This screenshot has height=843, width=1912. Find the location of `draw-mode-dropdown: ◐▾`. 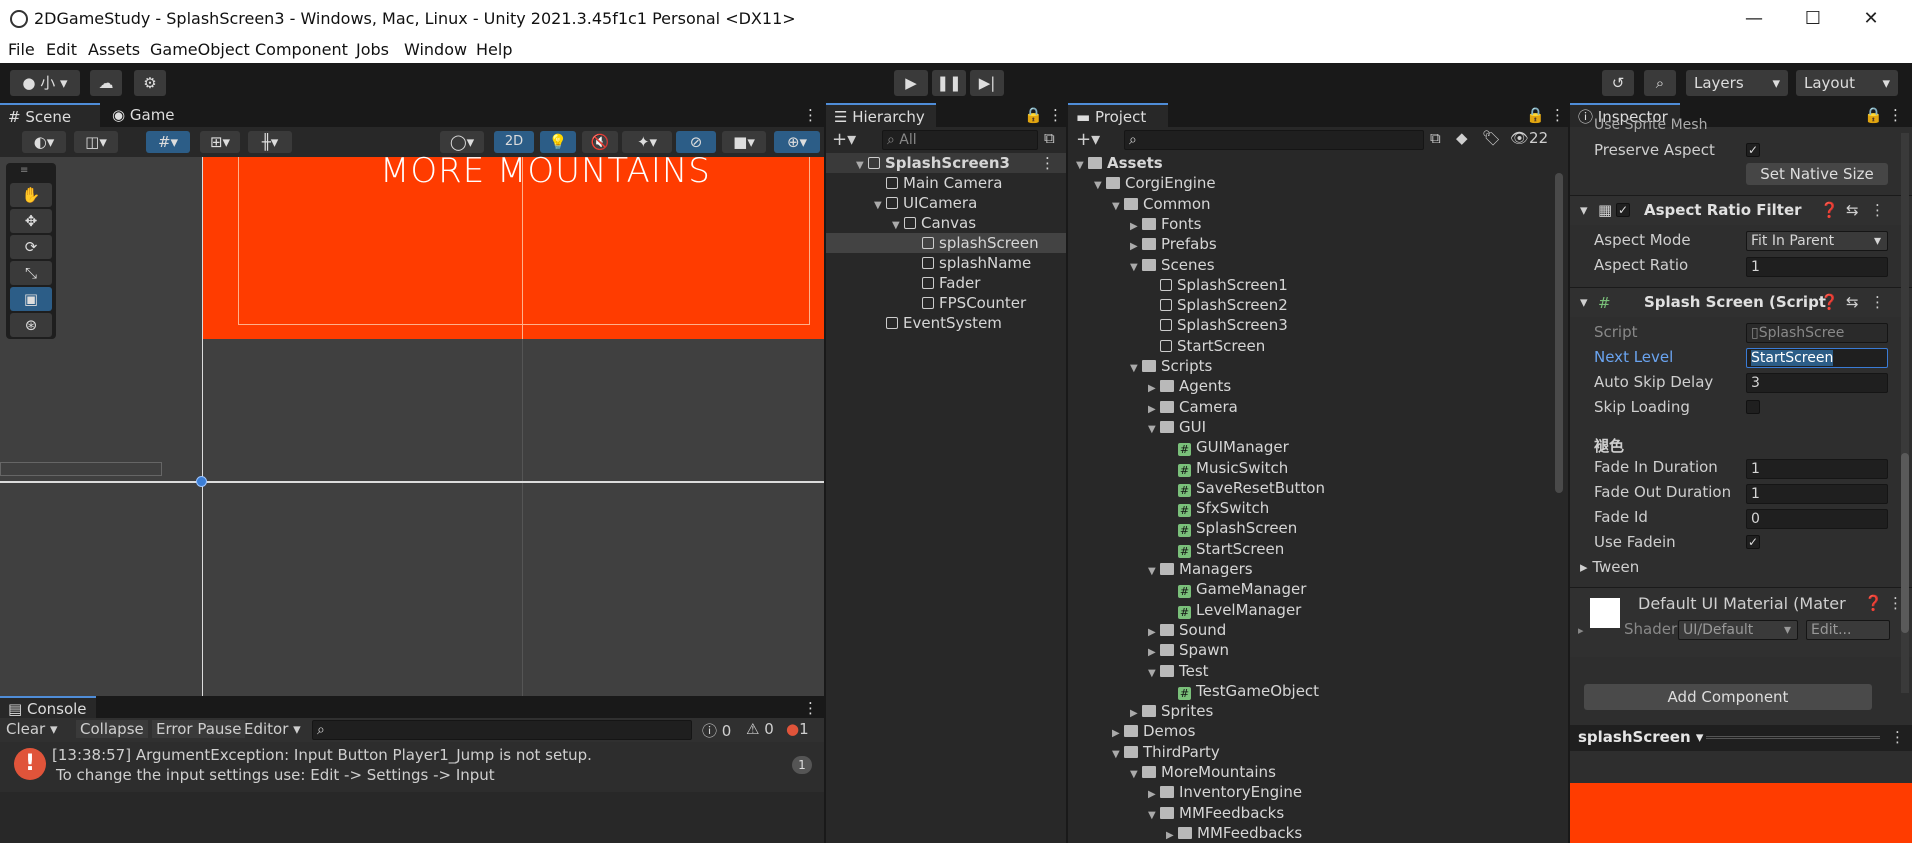

draw-mode-dropdown: ◐▾ is located at coordinates (44, 142).